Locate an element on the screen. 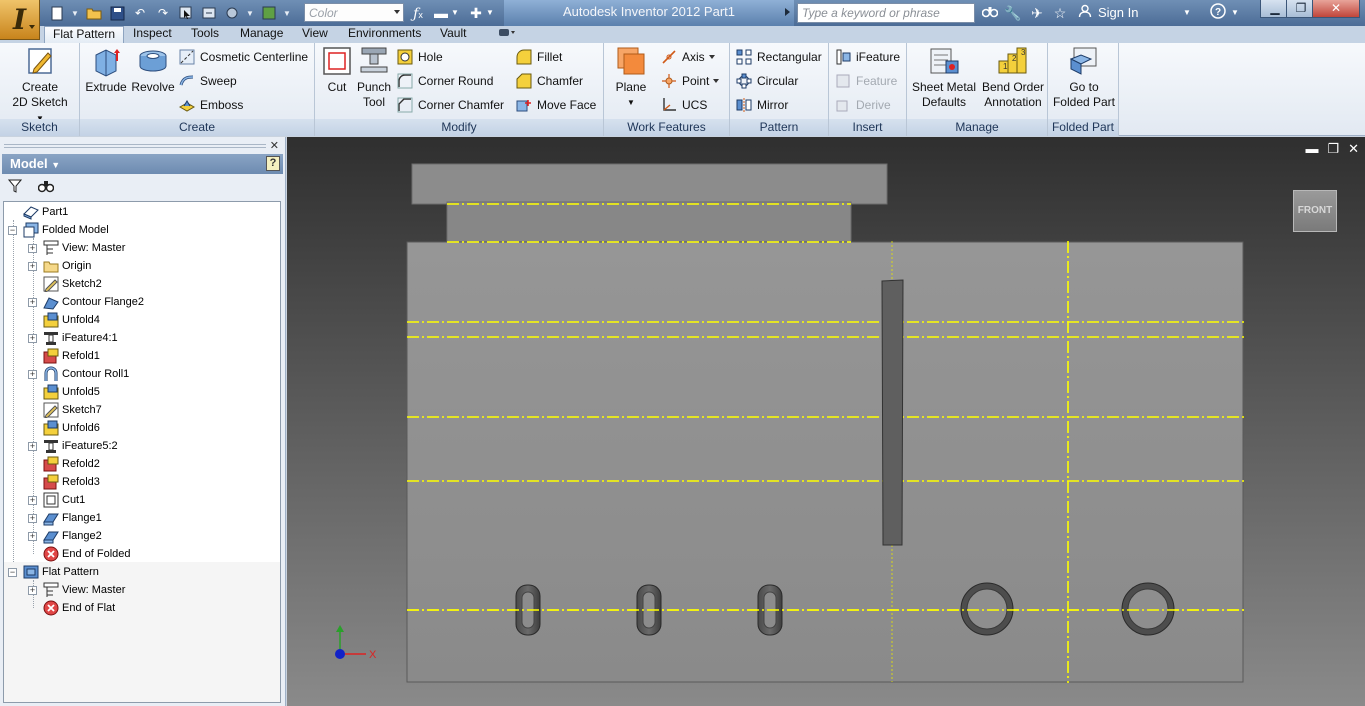  key-wrench-icon: 🔧 is located at coordinates (1013, 13).